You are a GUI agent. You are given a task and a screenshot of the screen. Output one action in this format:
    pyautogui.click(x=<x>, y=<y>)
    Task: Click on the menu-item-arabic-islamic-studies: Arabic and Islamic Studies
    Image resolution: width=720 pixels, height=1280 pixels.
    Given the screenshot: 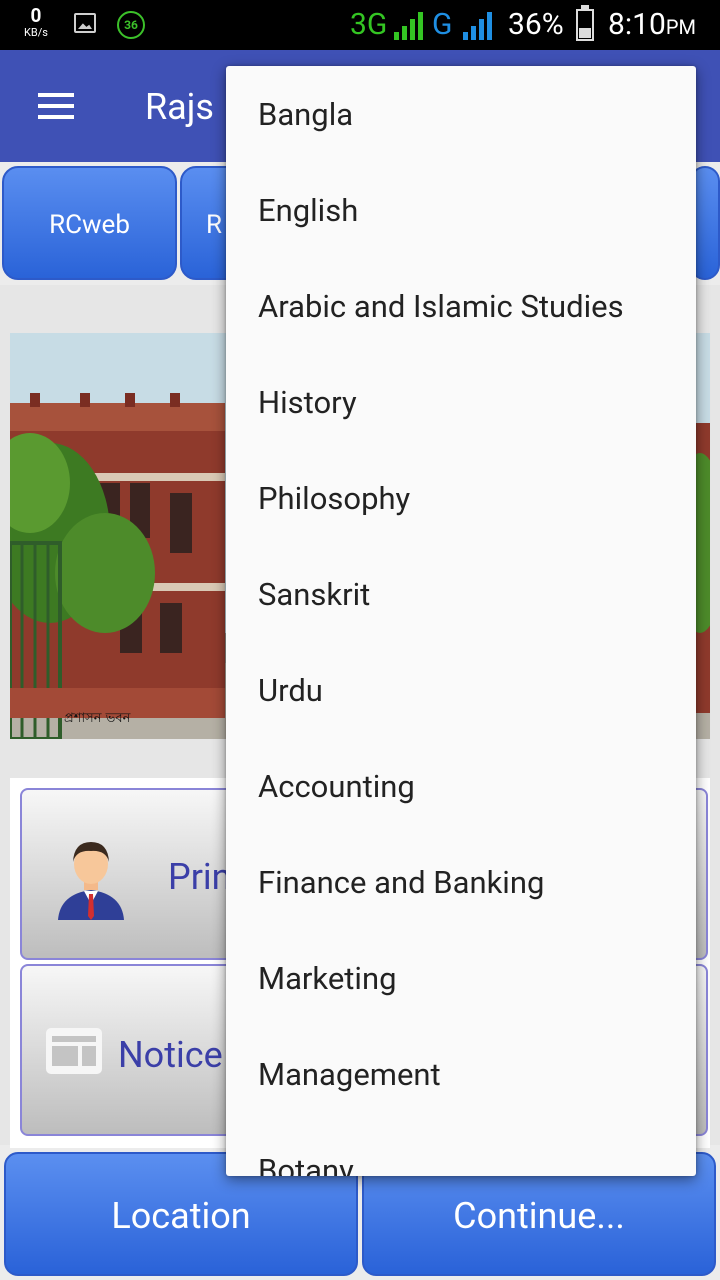 What is the action you would take?
    pyautogui.click(x=461, y=306)
    